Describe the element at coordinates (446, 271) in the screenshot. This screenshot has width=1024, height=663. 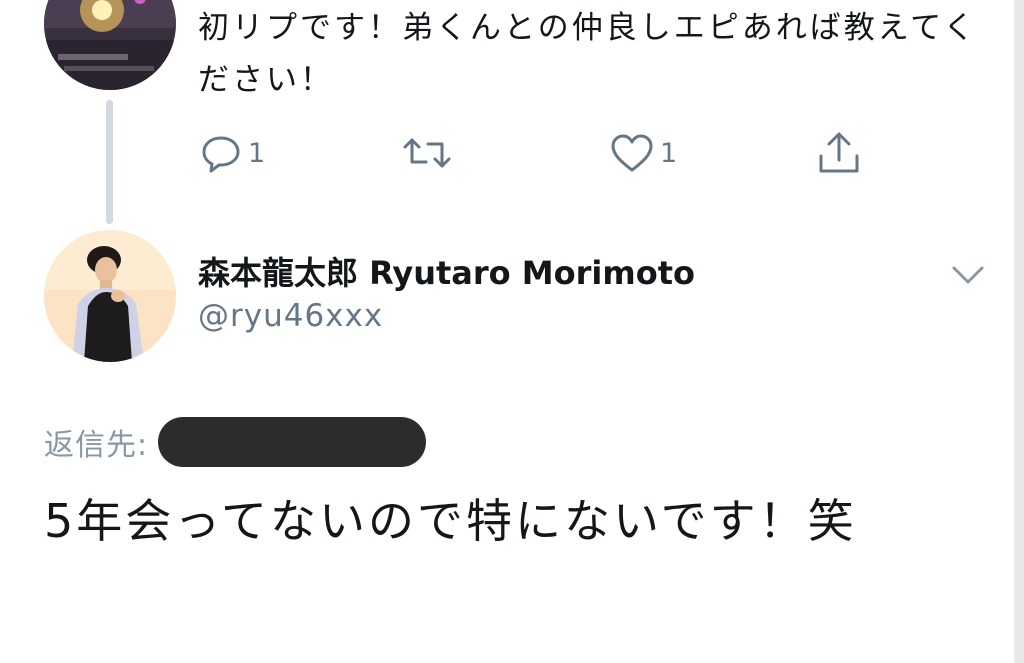
I see `user-display-name: 森本龍太郎 Ryutaro Morimoto` at that location.